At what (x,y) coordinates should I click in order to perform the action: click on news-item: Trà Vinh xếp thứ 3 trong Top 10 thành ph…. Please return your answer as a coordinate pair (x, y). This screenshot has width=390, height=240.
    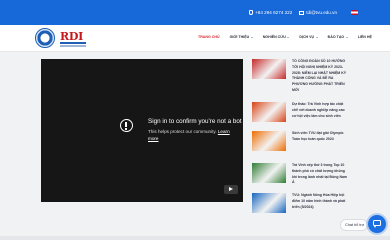
    Looking at the image, I should click on (300, 177).